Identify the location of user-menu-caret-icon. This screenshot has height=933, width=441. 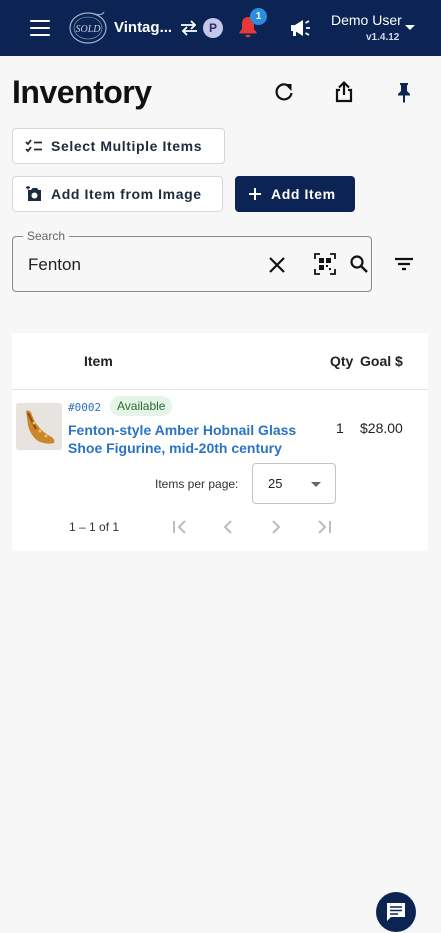
(410, 27).